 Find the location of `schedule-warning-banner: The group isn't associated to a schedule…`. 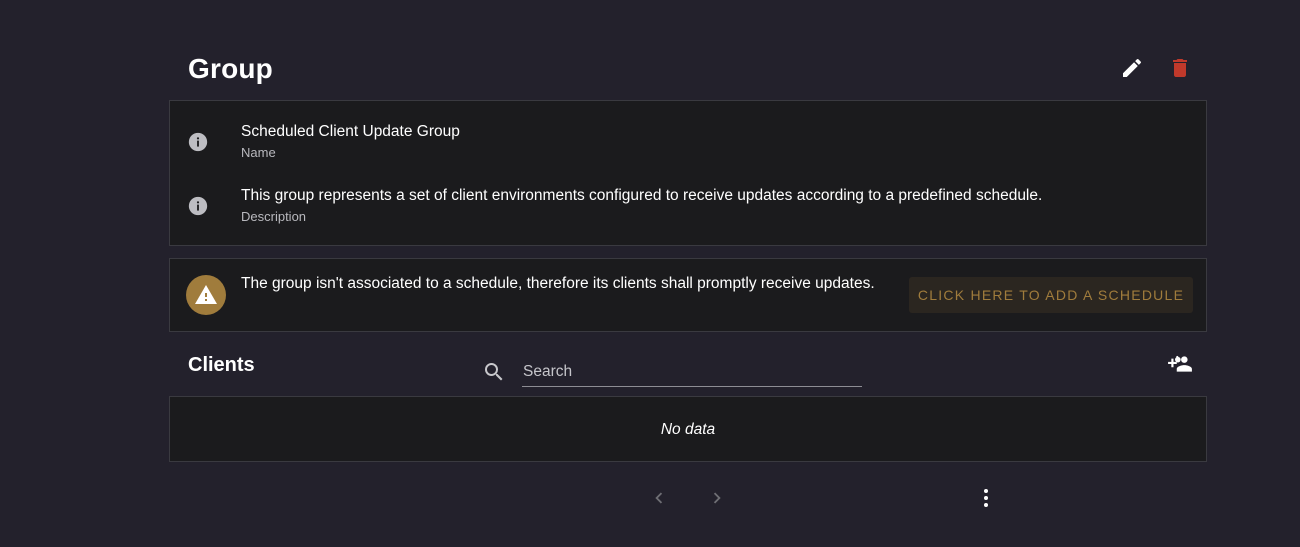

schedule-warning-banner: The group isn't associated to a schedule… is located at coordinates (688, 295).